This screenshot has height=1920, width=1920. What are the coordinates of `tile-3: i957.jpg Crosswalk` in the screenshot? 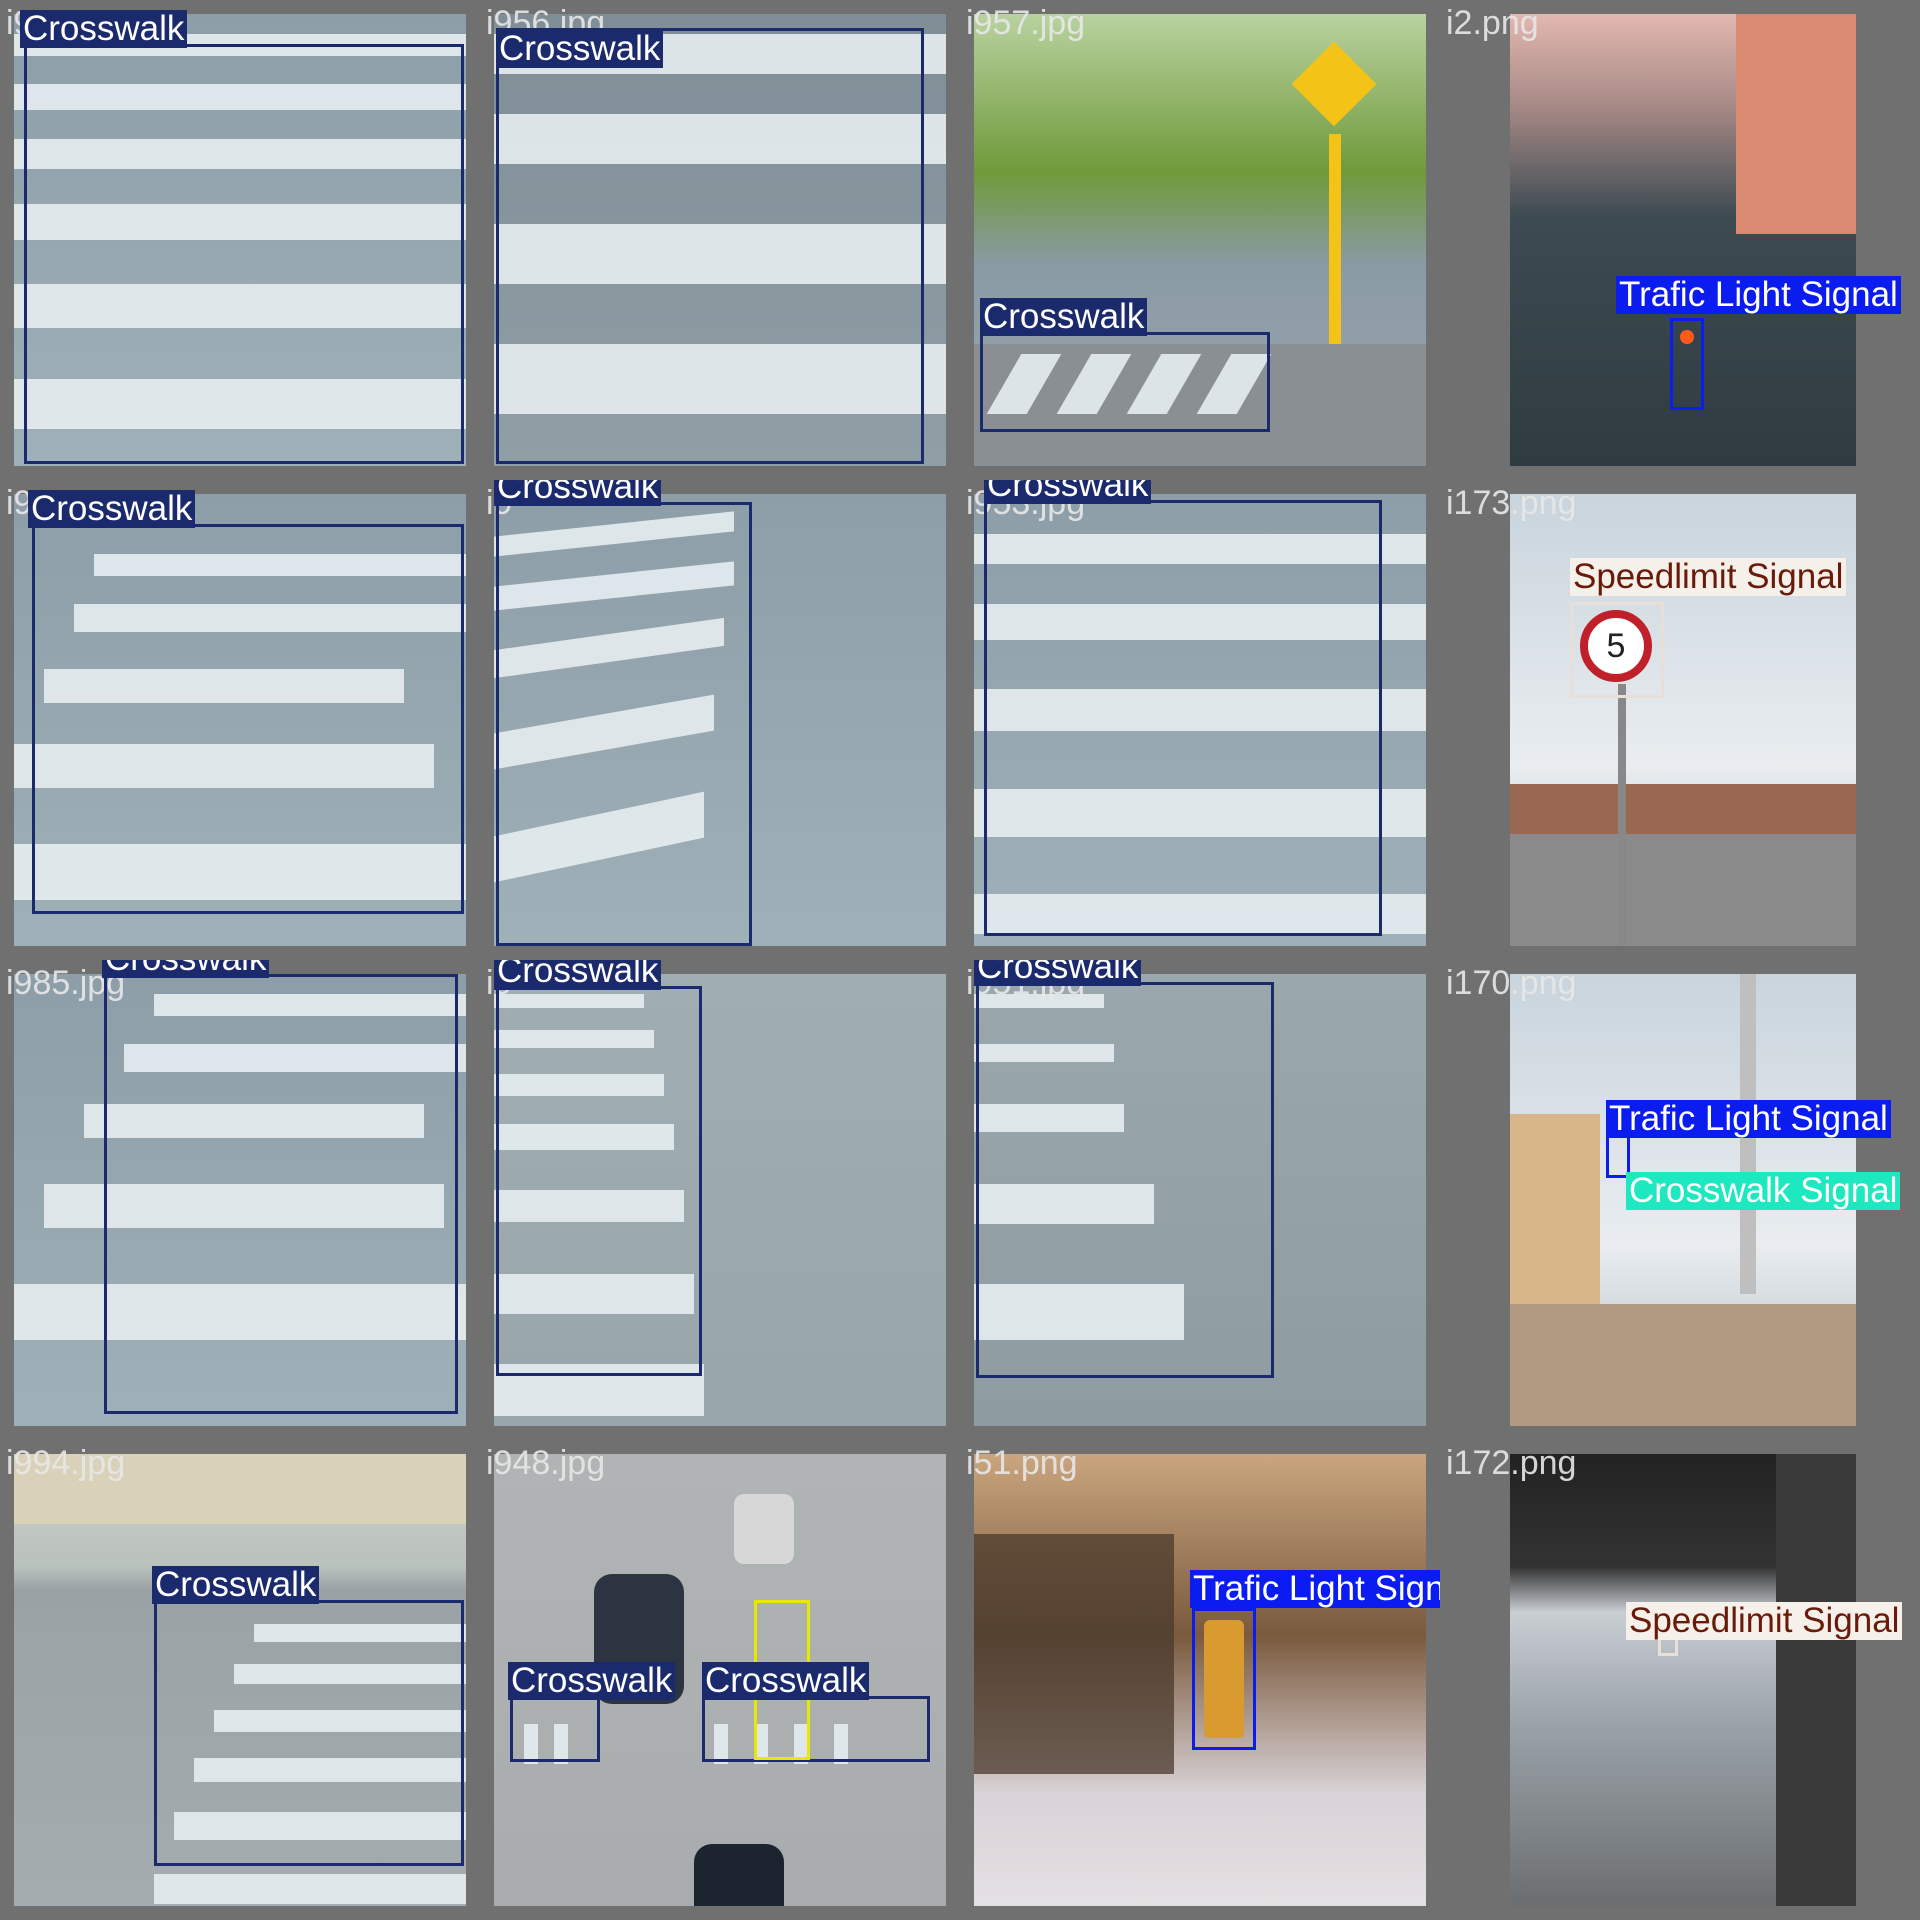 It's located at (1200, 240).